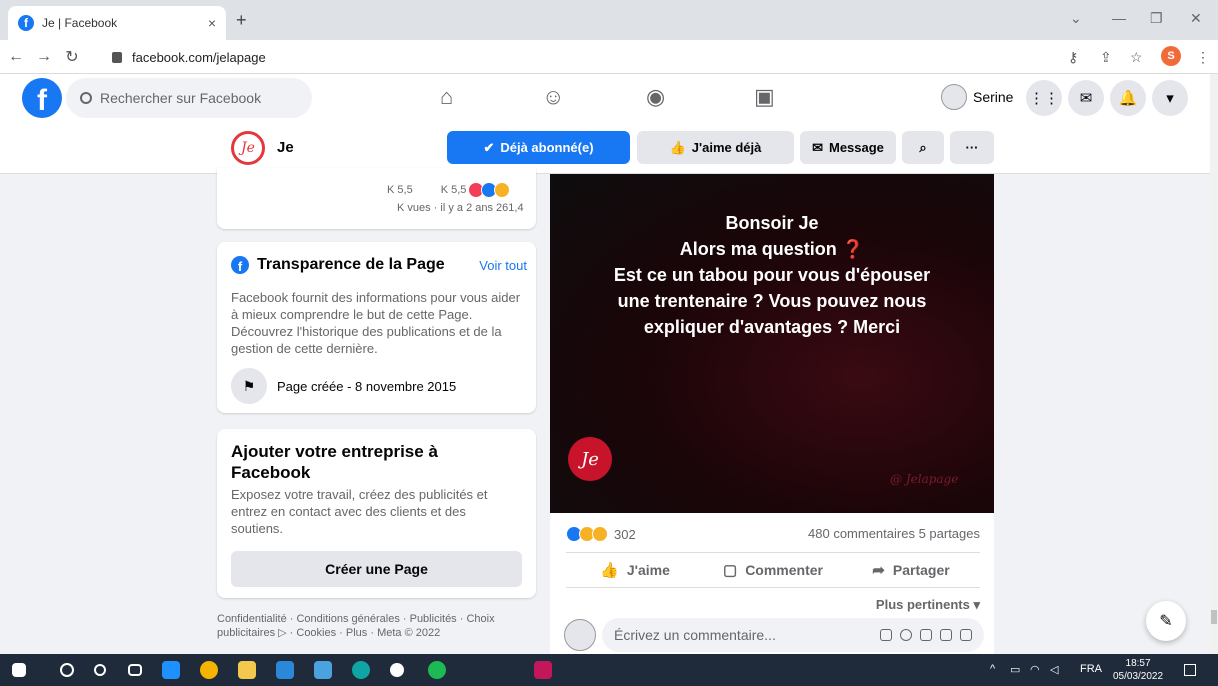  I want to click on gaming-icon: ▣, so click(764, 97).